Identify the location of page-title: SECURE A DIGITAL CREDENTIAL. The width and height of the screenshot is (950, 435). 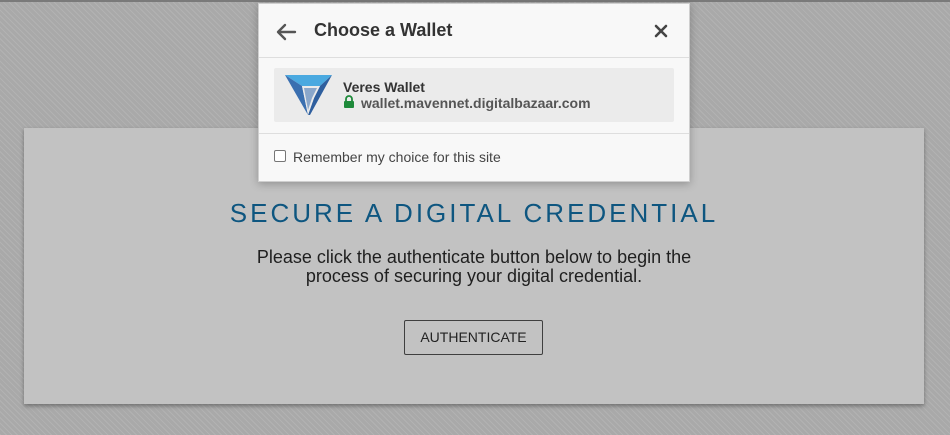
(474, 213).